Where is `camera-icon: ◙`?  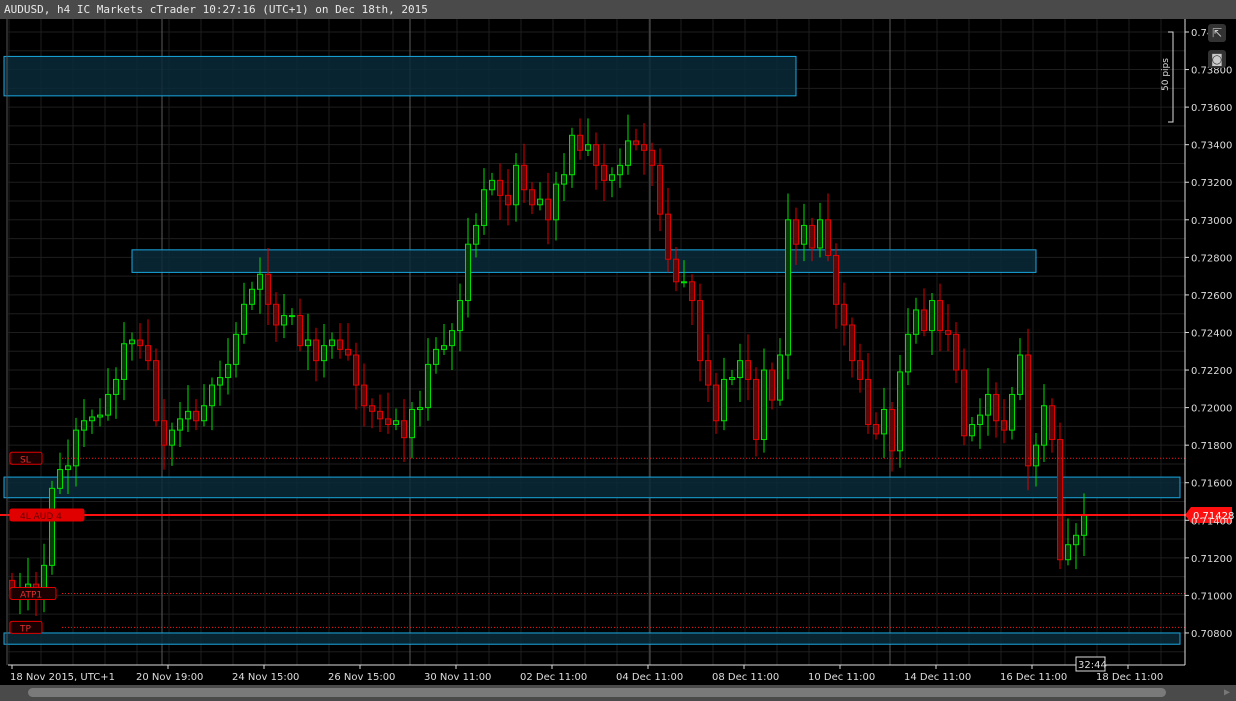 camera-icon: ◙ is located at coordinates (1217, 59).